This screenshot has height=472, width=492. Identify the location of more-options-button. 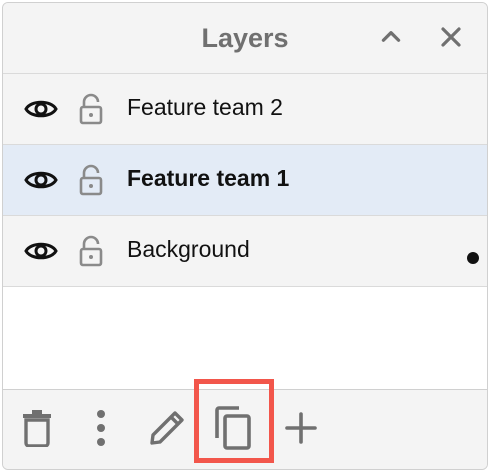
(101, 428).